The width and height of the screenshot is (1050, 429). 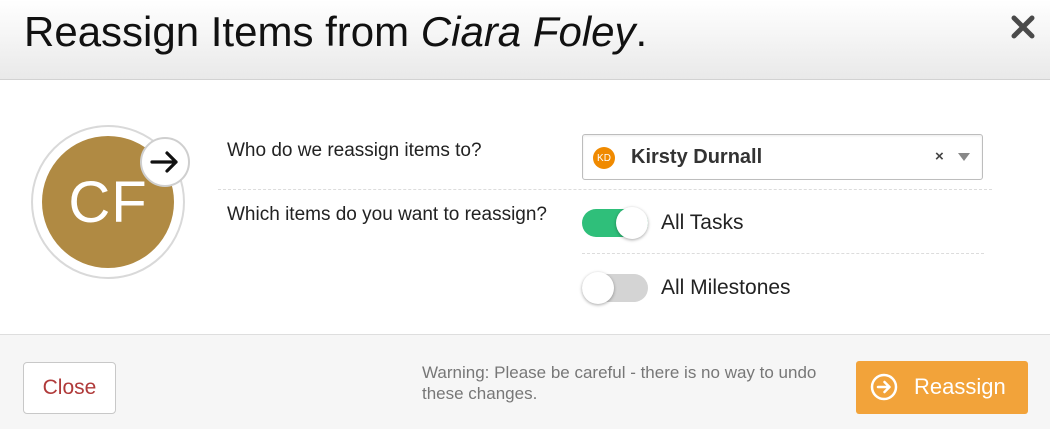 What do you see at coordinates (964, 157) in the screenshot?
I see `chevron-down-icon` at bounding box center [964, 157].